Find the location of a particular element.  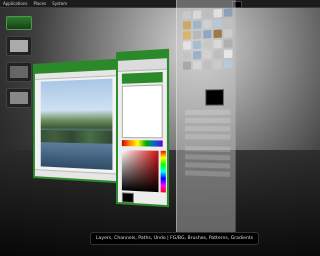

hue-slider is located at coordinates (163, 171).